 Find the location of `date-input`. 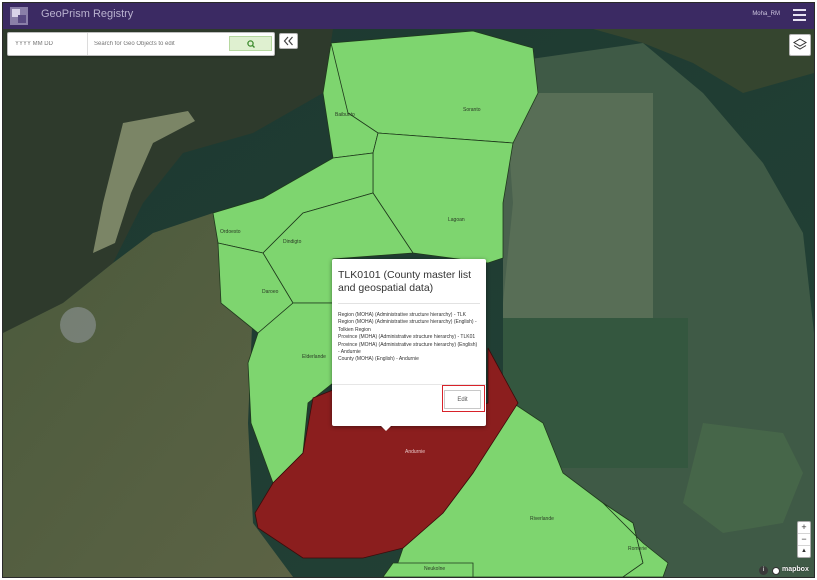

date-input is located at coordinates (48, 44).